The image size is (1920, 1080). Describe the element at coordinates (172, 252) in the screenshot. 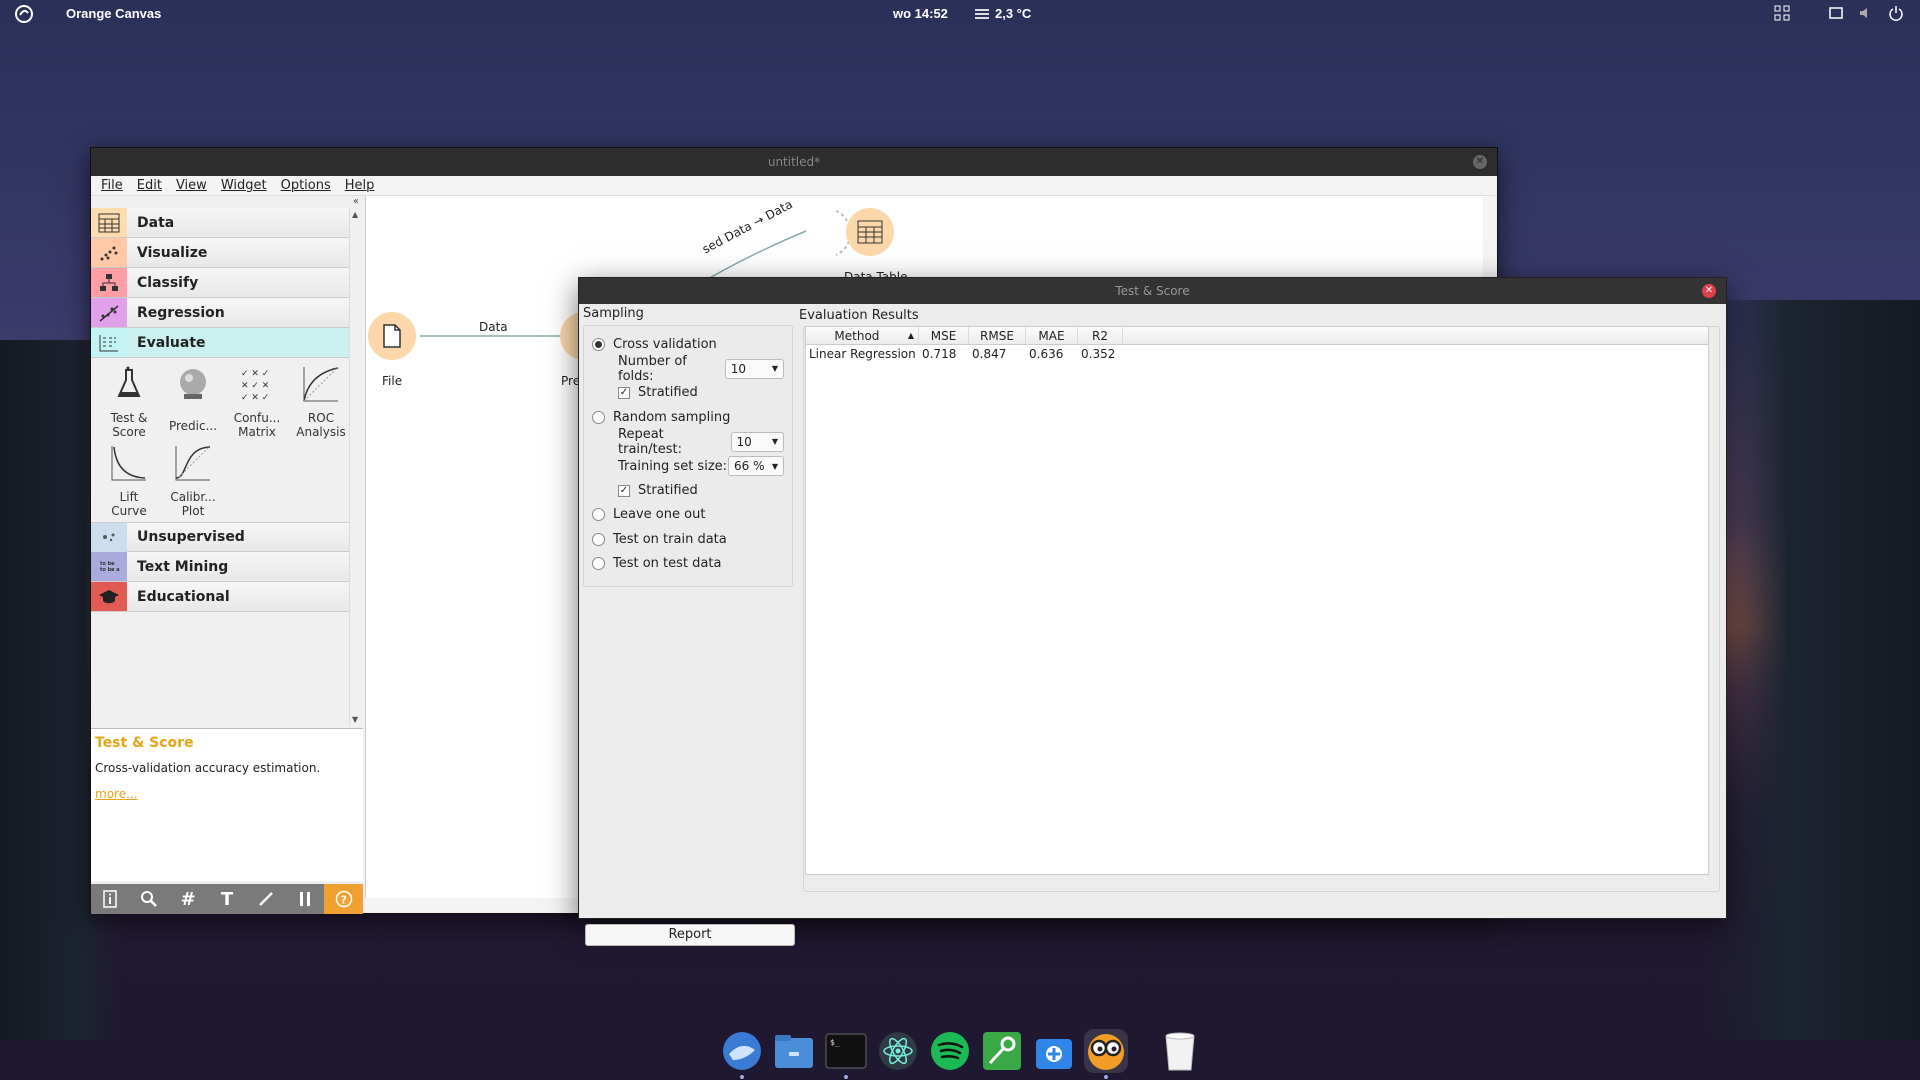

I see `category-label: Visualize` at that location.